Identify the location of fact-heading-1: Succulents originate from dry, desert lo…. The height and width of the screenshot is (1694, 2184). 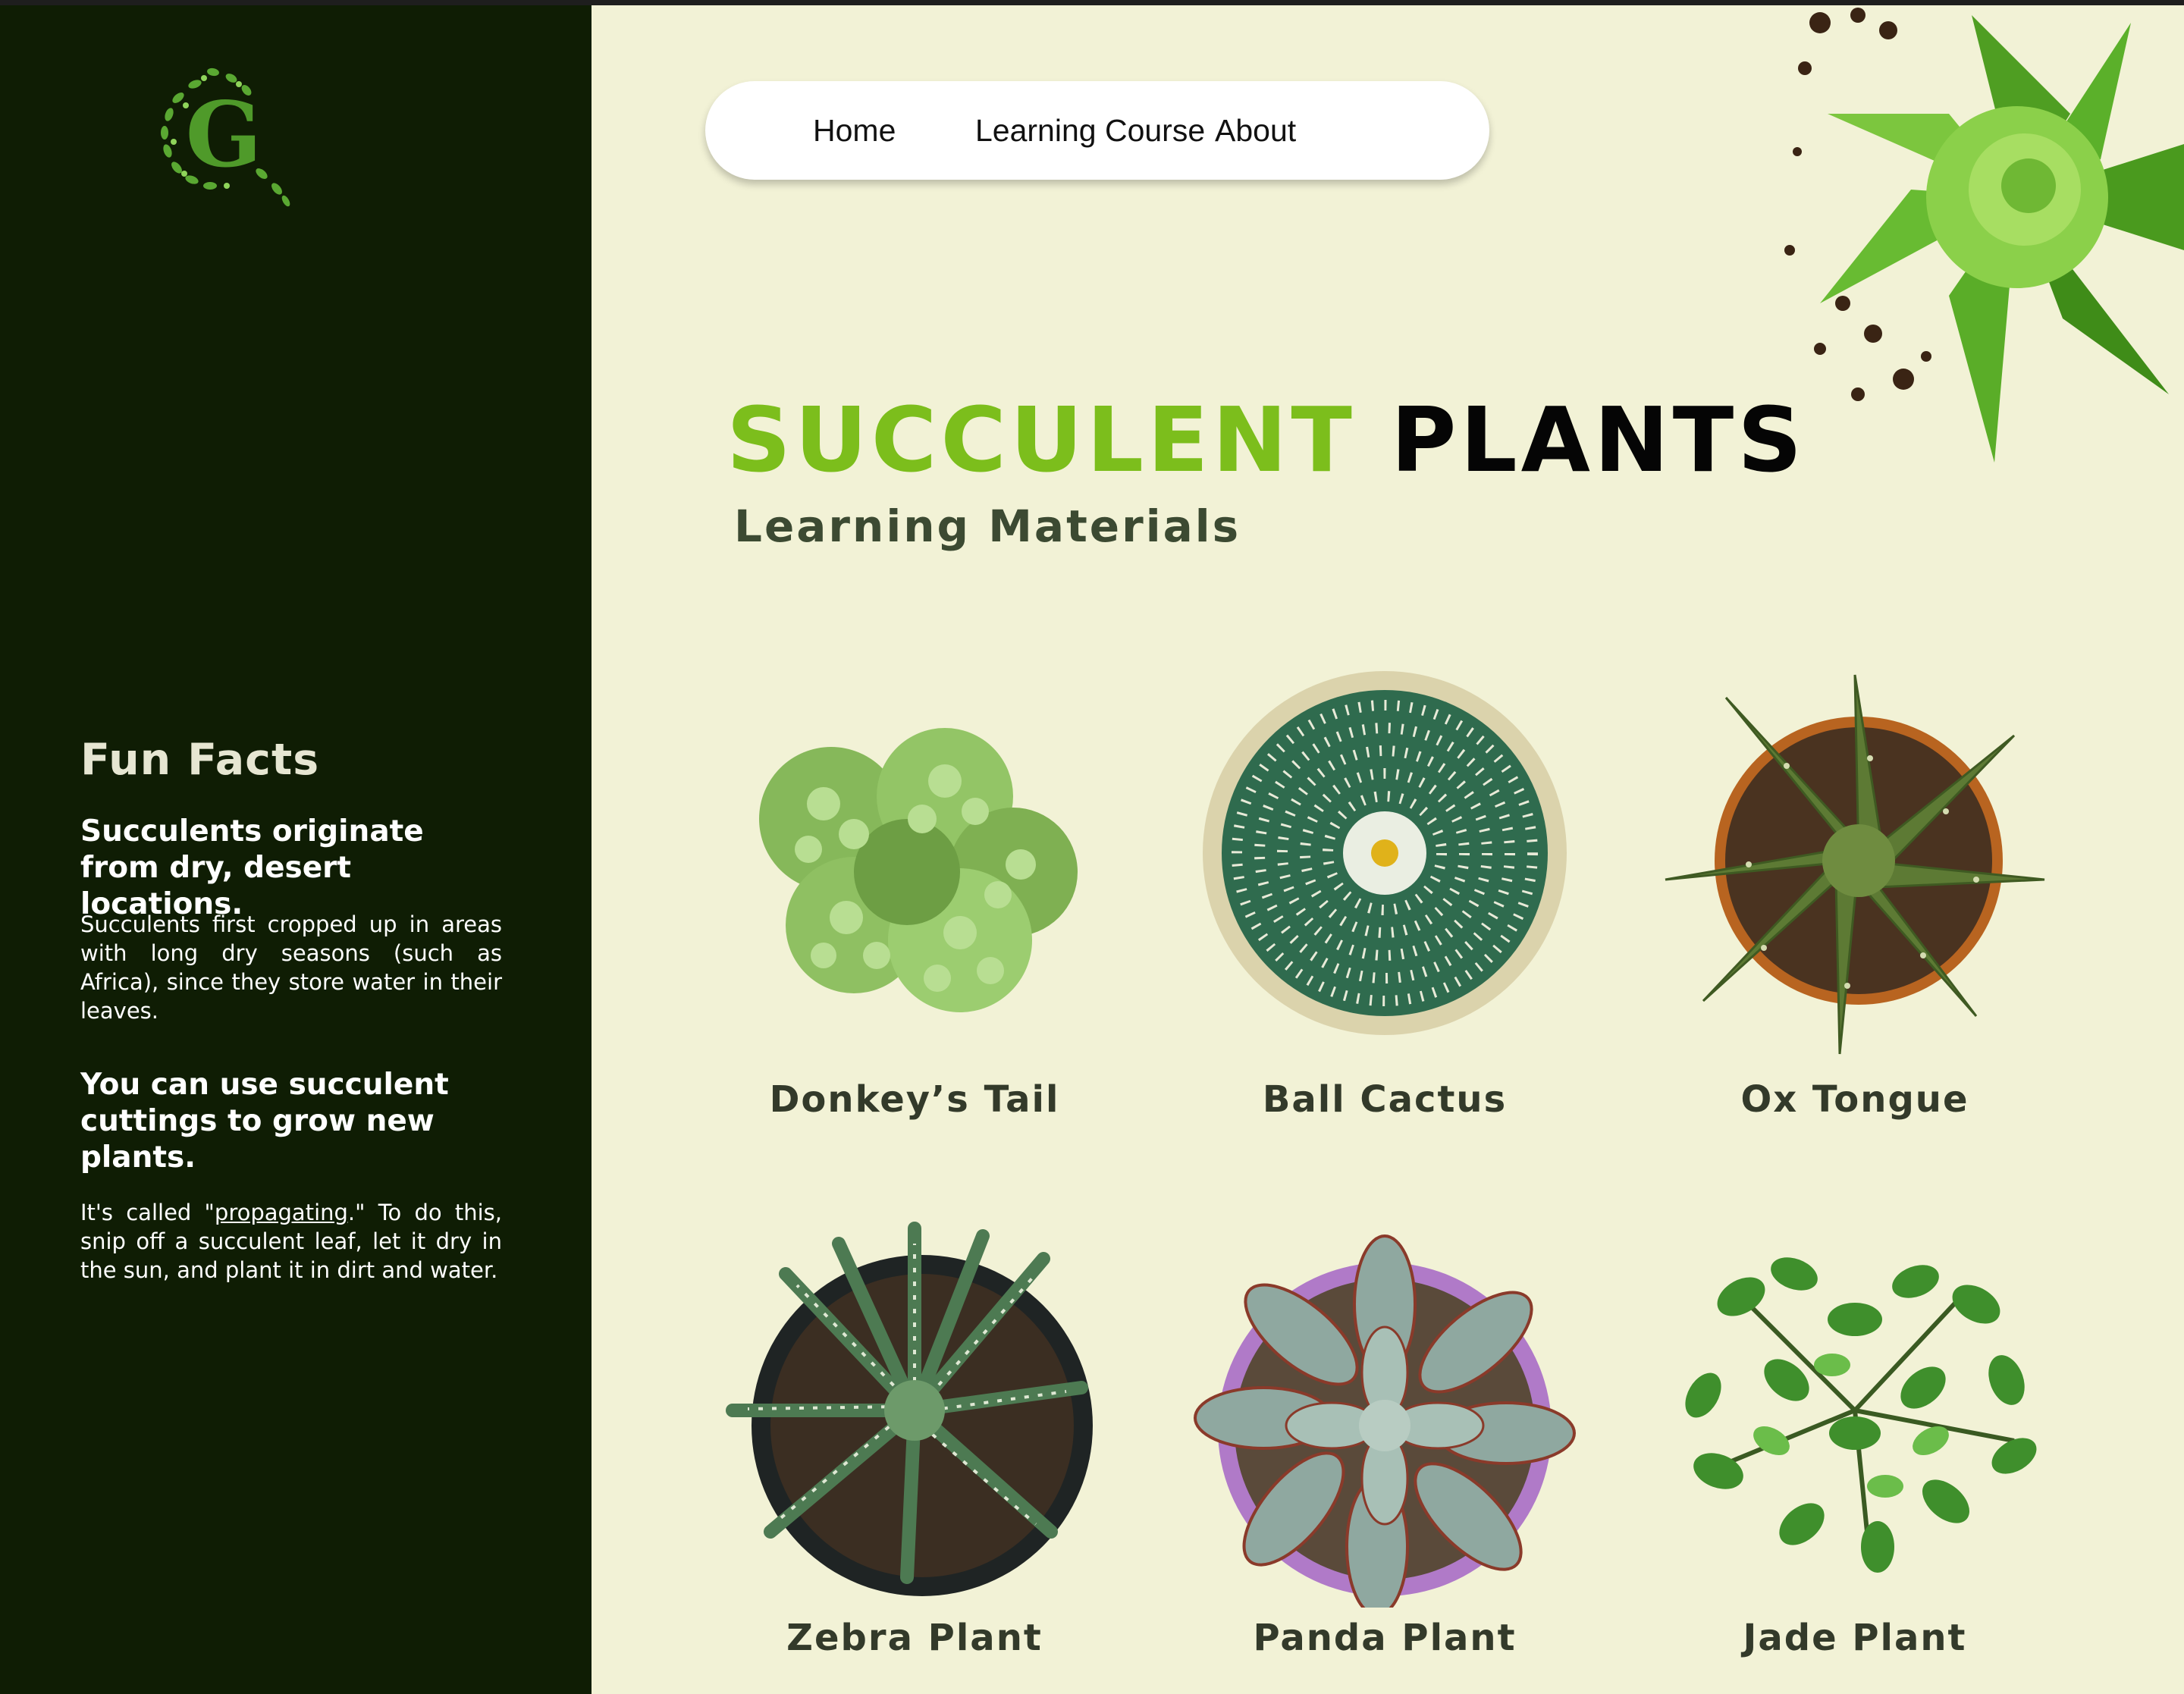
(252, 868).